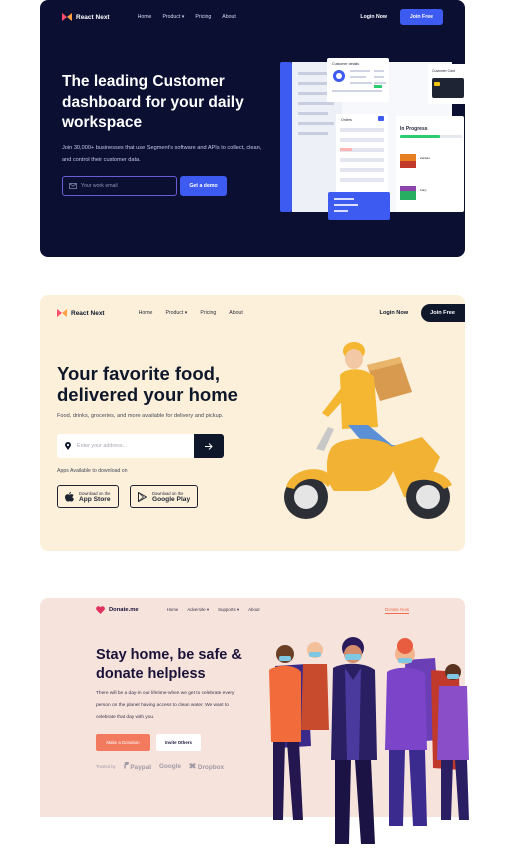 This screenshot has width=505, height=860. I want to click on delivery-scooter-illustration, so click(368, 430).